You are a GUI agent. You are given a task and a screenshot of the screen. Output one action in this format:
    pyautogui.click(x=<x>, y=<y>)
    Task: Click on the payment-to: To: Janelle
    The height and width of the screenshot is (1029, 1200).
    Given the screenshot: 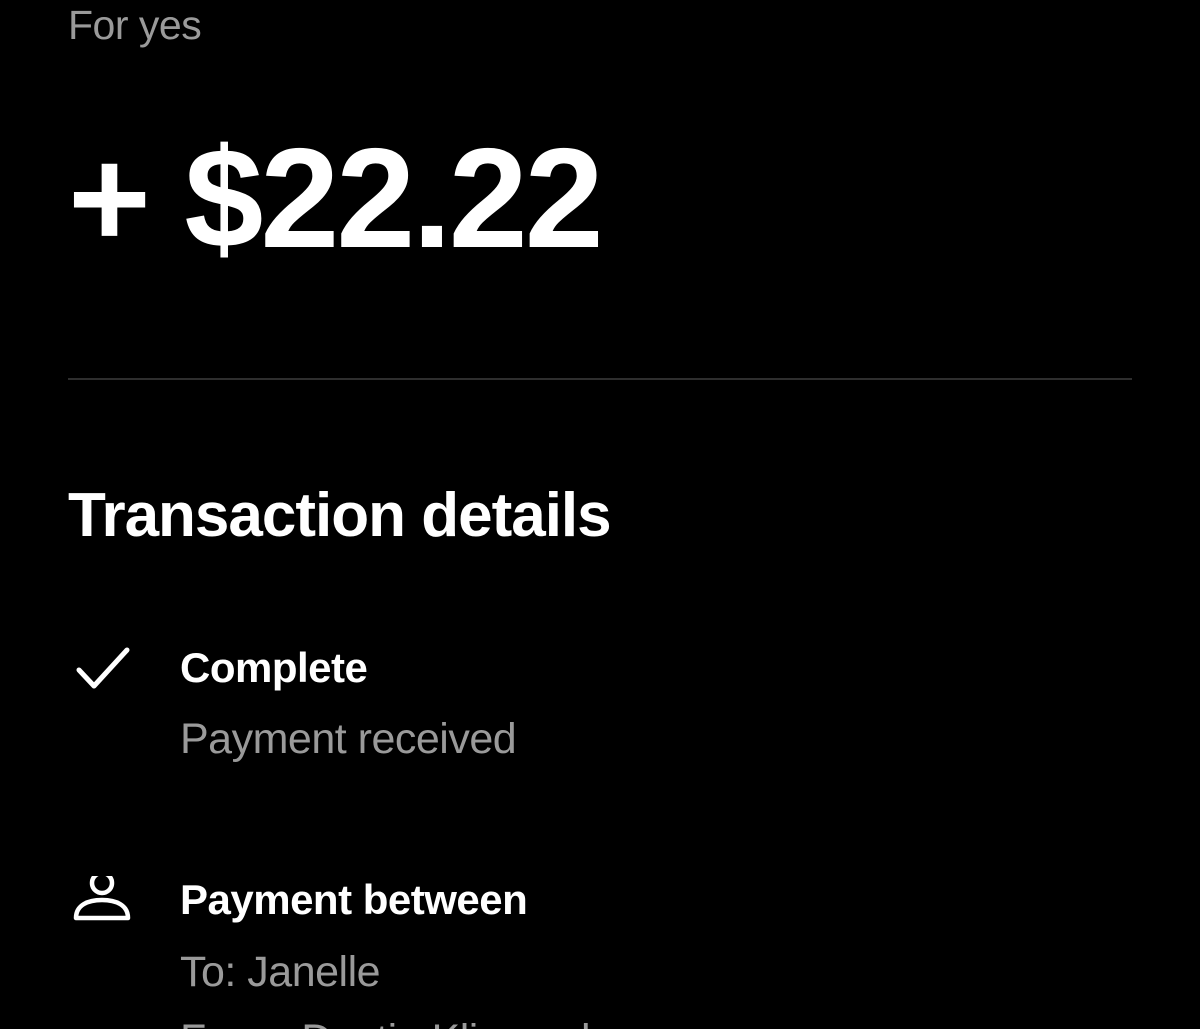 What is the action you would take?
    pyautogui.click(x=280, y=972)
    